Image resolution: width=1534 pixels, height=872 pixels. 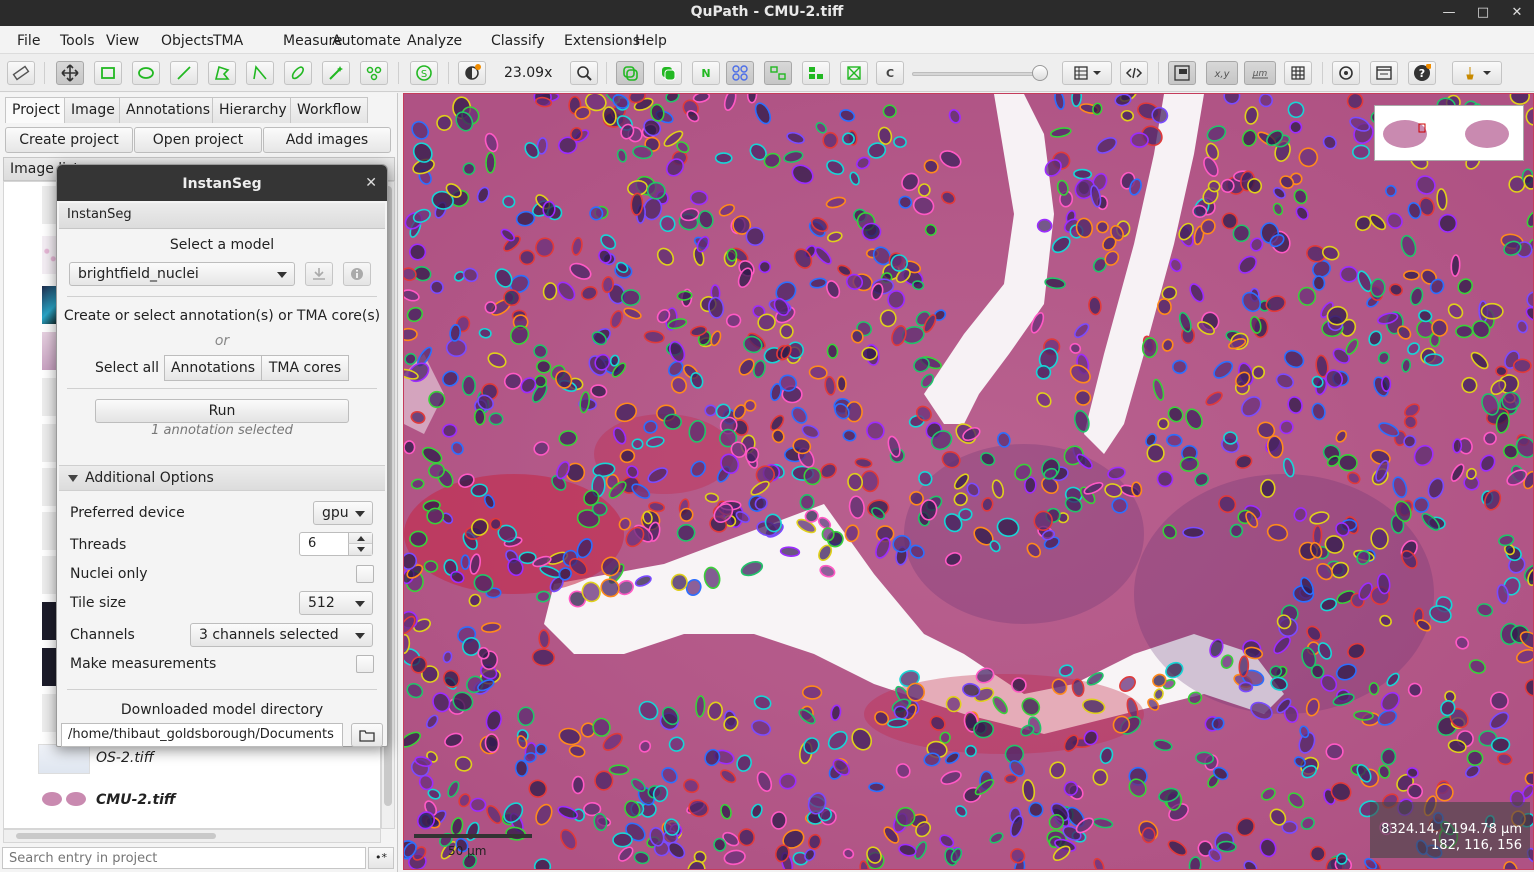 What do you see at coordinates (740, 73) in the screenshot?
I see `show-tma-grid-icon` at bounding box center [740, 73].